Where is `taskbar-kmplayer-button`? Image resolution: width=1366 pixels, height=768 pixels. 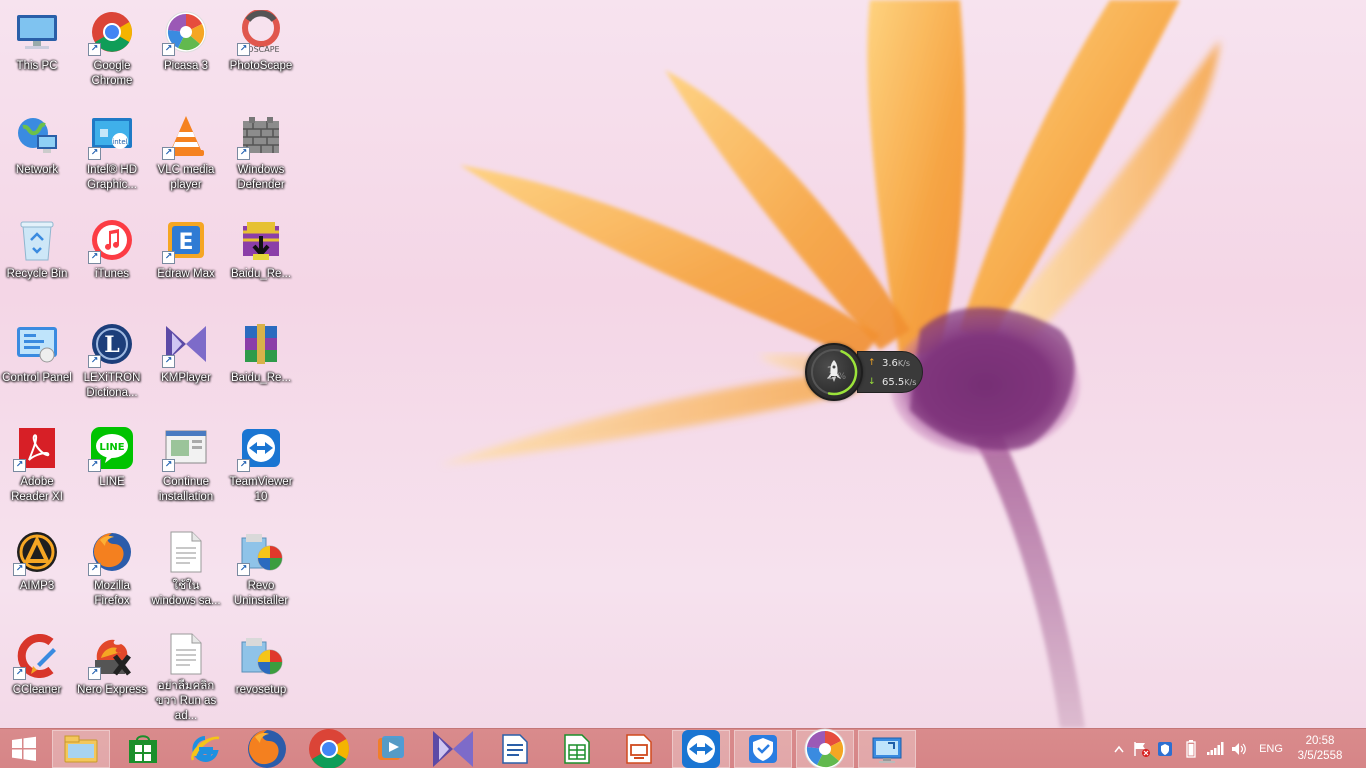
taskbar-kmplayer-button is located at coordinates (453, 749).